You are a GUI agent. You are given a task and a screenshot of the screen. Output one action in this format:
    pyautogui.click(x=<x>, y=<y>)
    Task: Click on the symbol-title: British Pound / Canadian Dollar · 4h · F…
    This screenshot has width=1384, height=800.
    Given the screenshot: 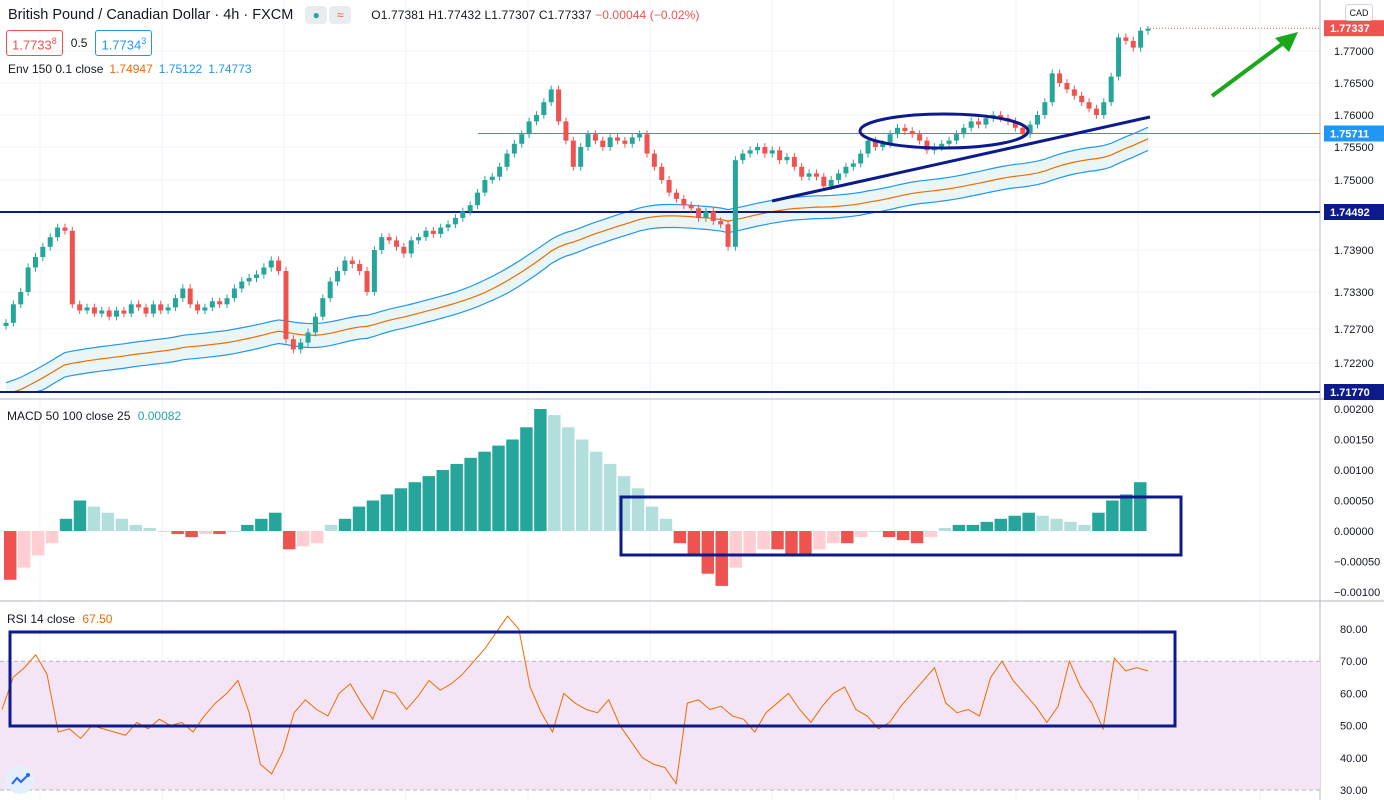 What is the action you would take?
    pyautogui.click(x=150, y=15)
    